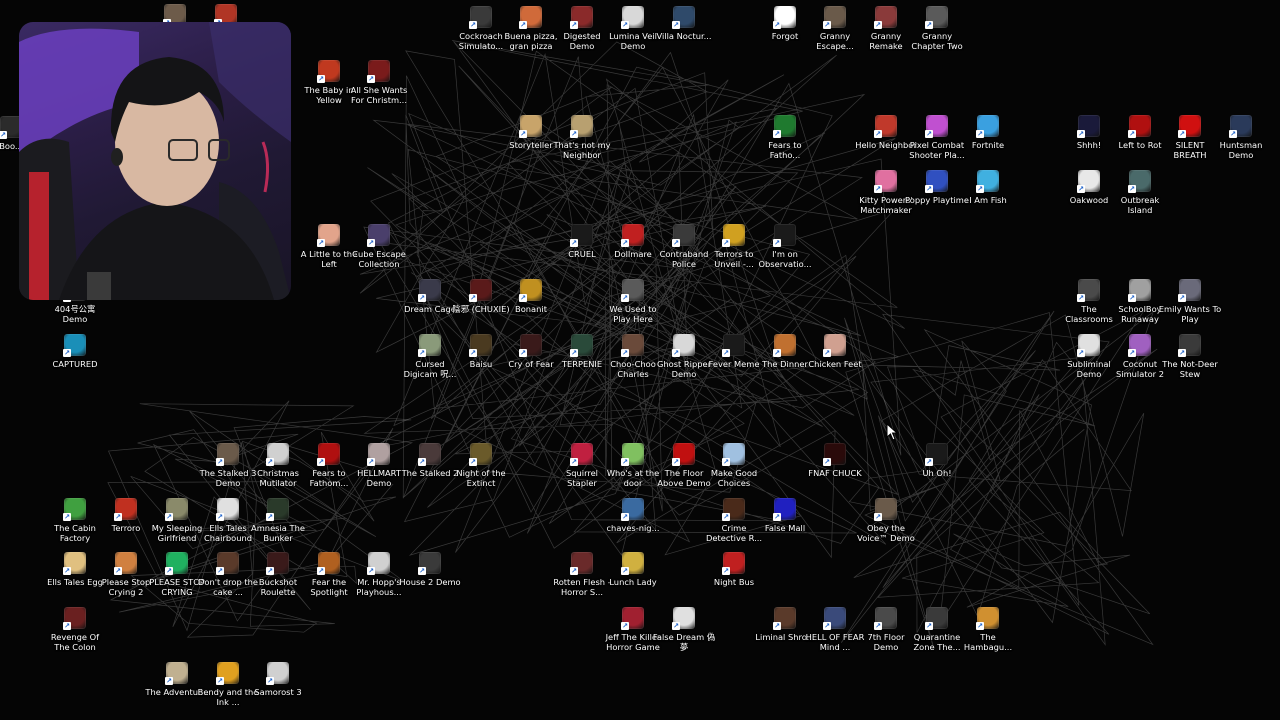  What do you see at coordinates (1190, 305) in the screenshot?
I see `desktop-icon-emily-wants-to-play: ↗ Emily Wants To Play` at bounding box center [1190, 305].